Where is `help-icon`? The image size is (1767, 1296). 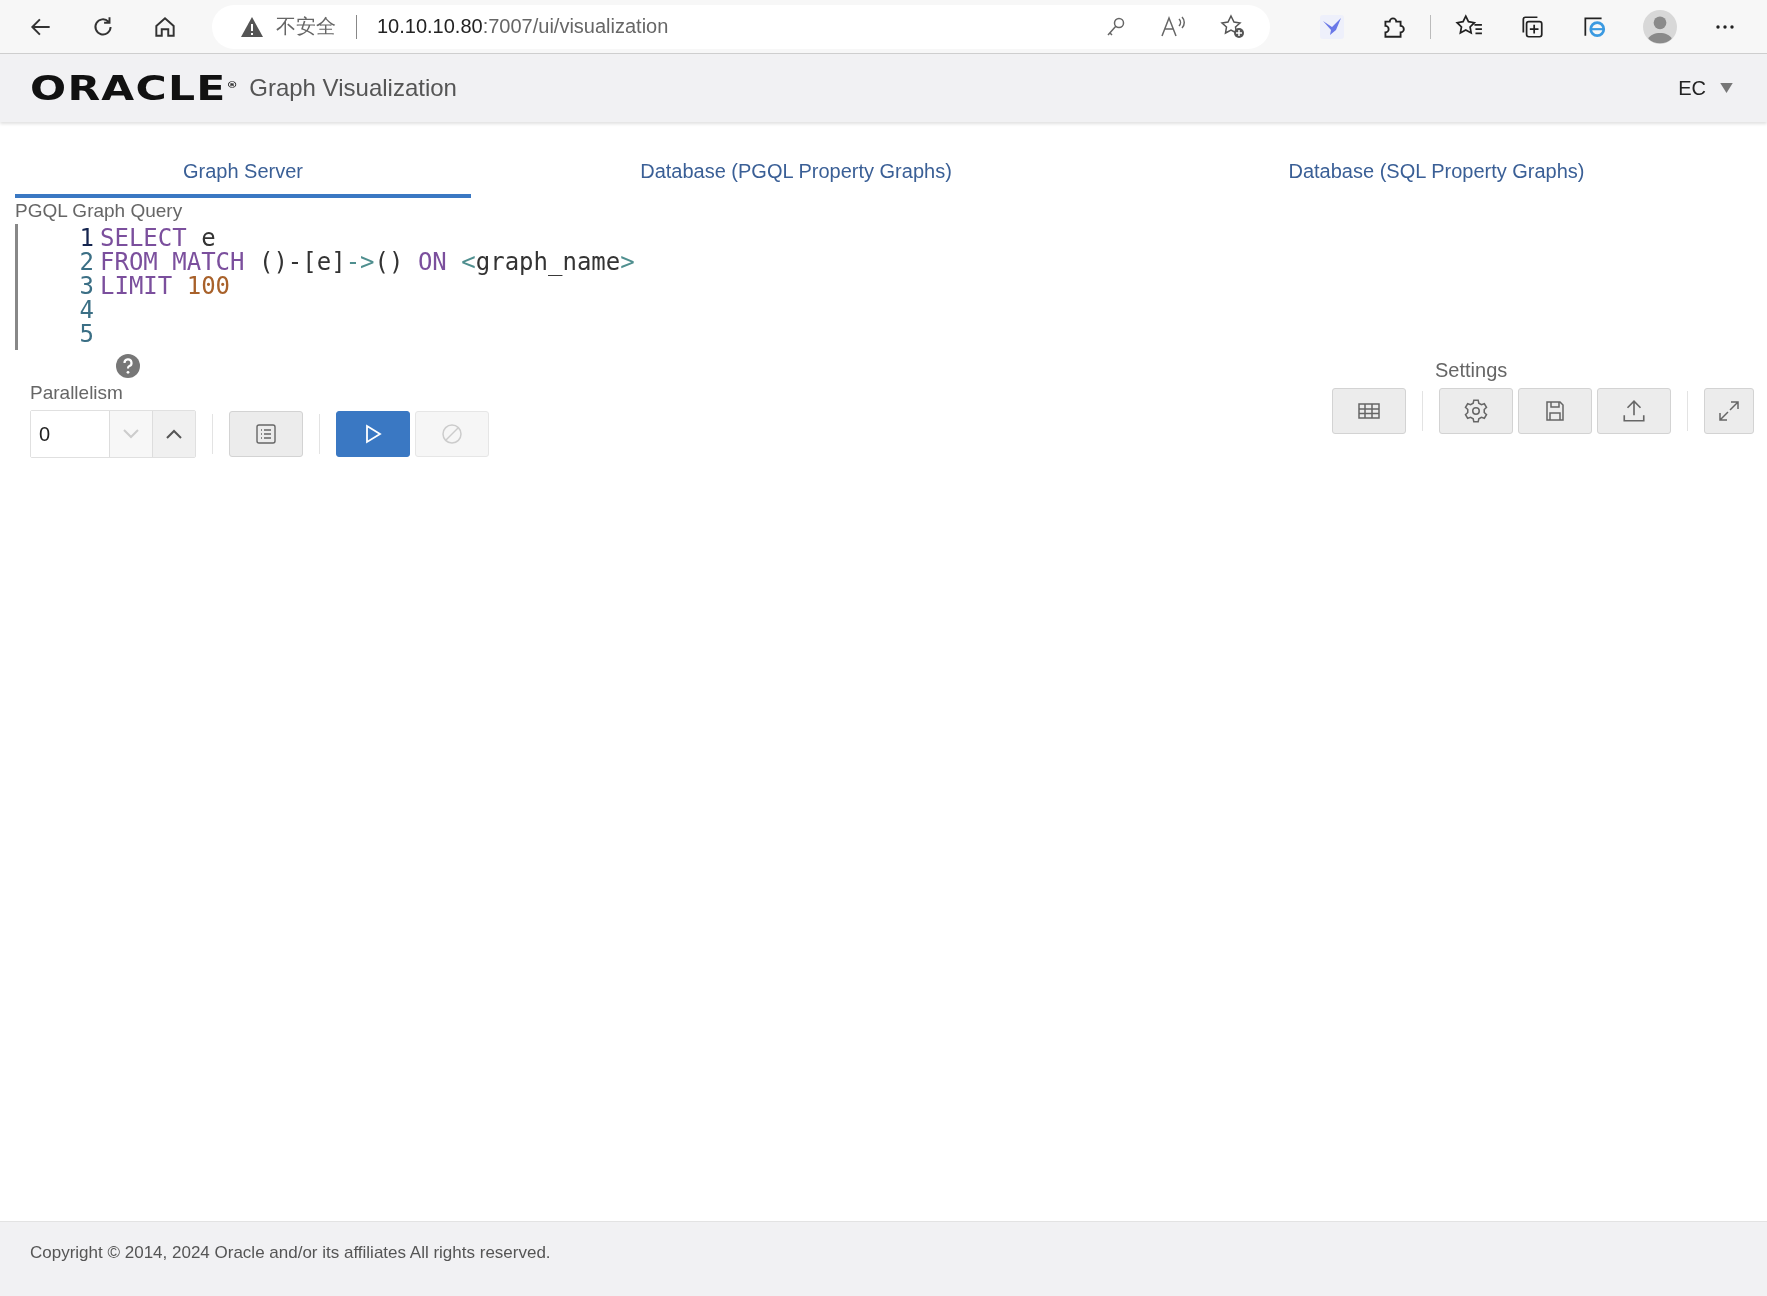 help-icon is located at coordinates (128, 366).